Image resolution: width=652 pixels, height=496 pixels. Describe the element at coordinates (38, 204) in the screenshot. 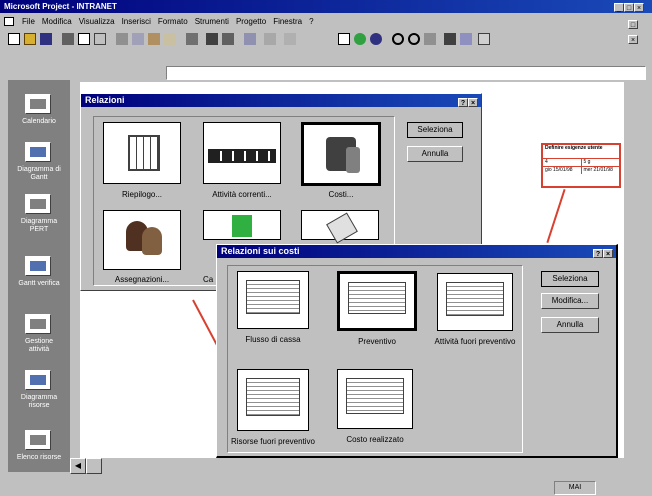

I see `view-pert-icon` at that location.